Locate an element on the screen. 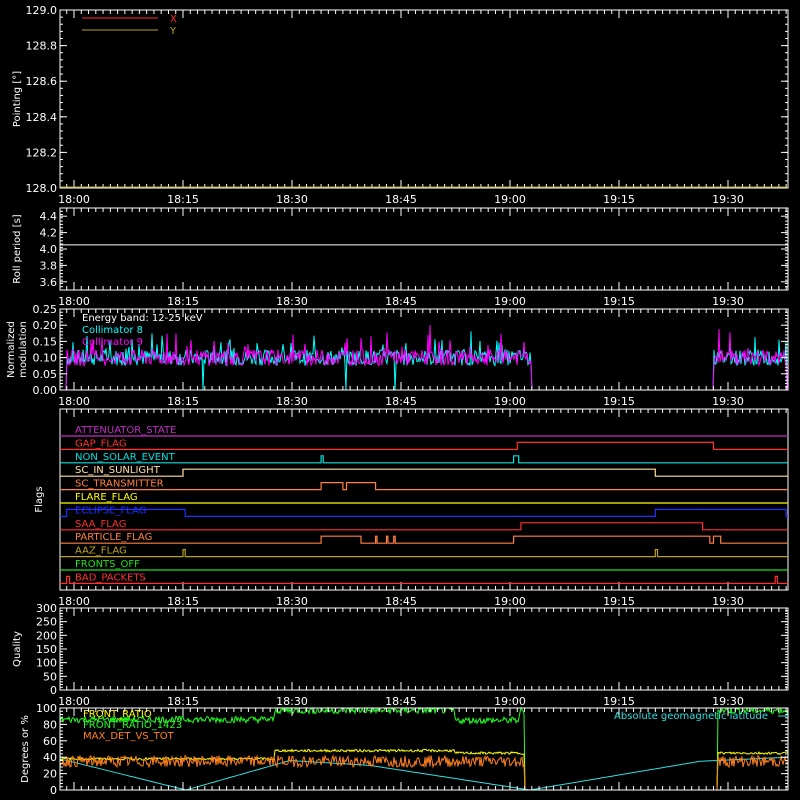 The image size is (800, 800). y-axis-label: Quality is located at coordinates (17, 649).